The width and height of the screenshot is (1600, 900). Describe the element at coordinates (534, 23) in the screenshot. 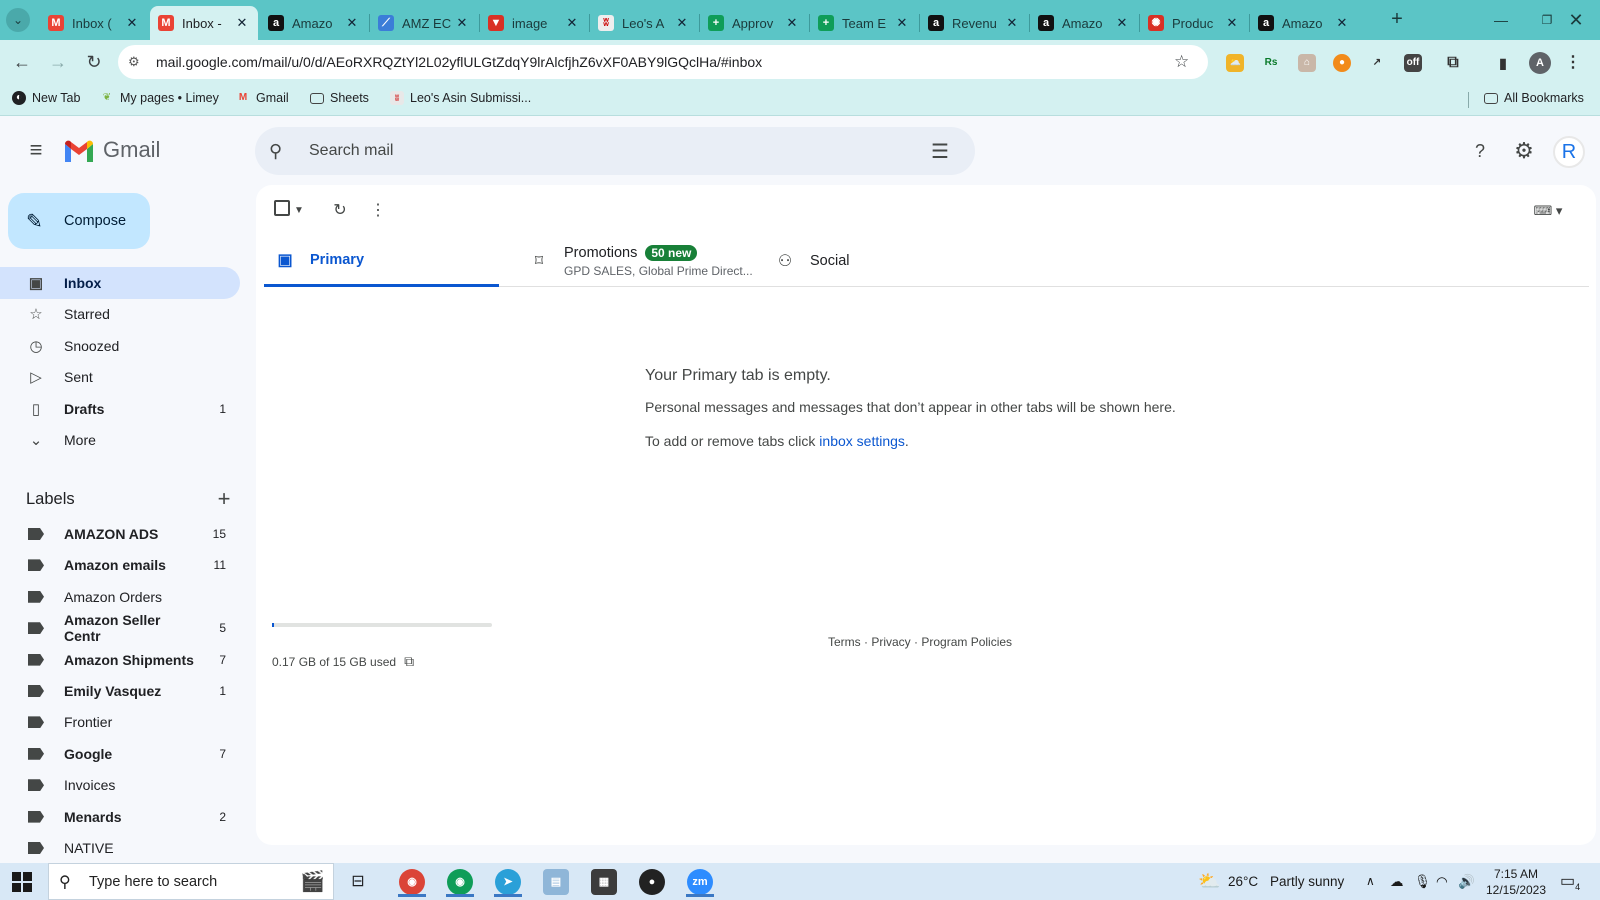

I see `browser-tab: ▼ image ✕` at that location.